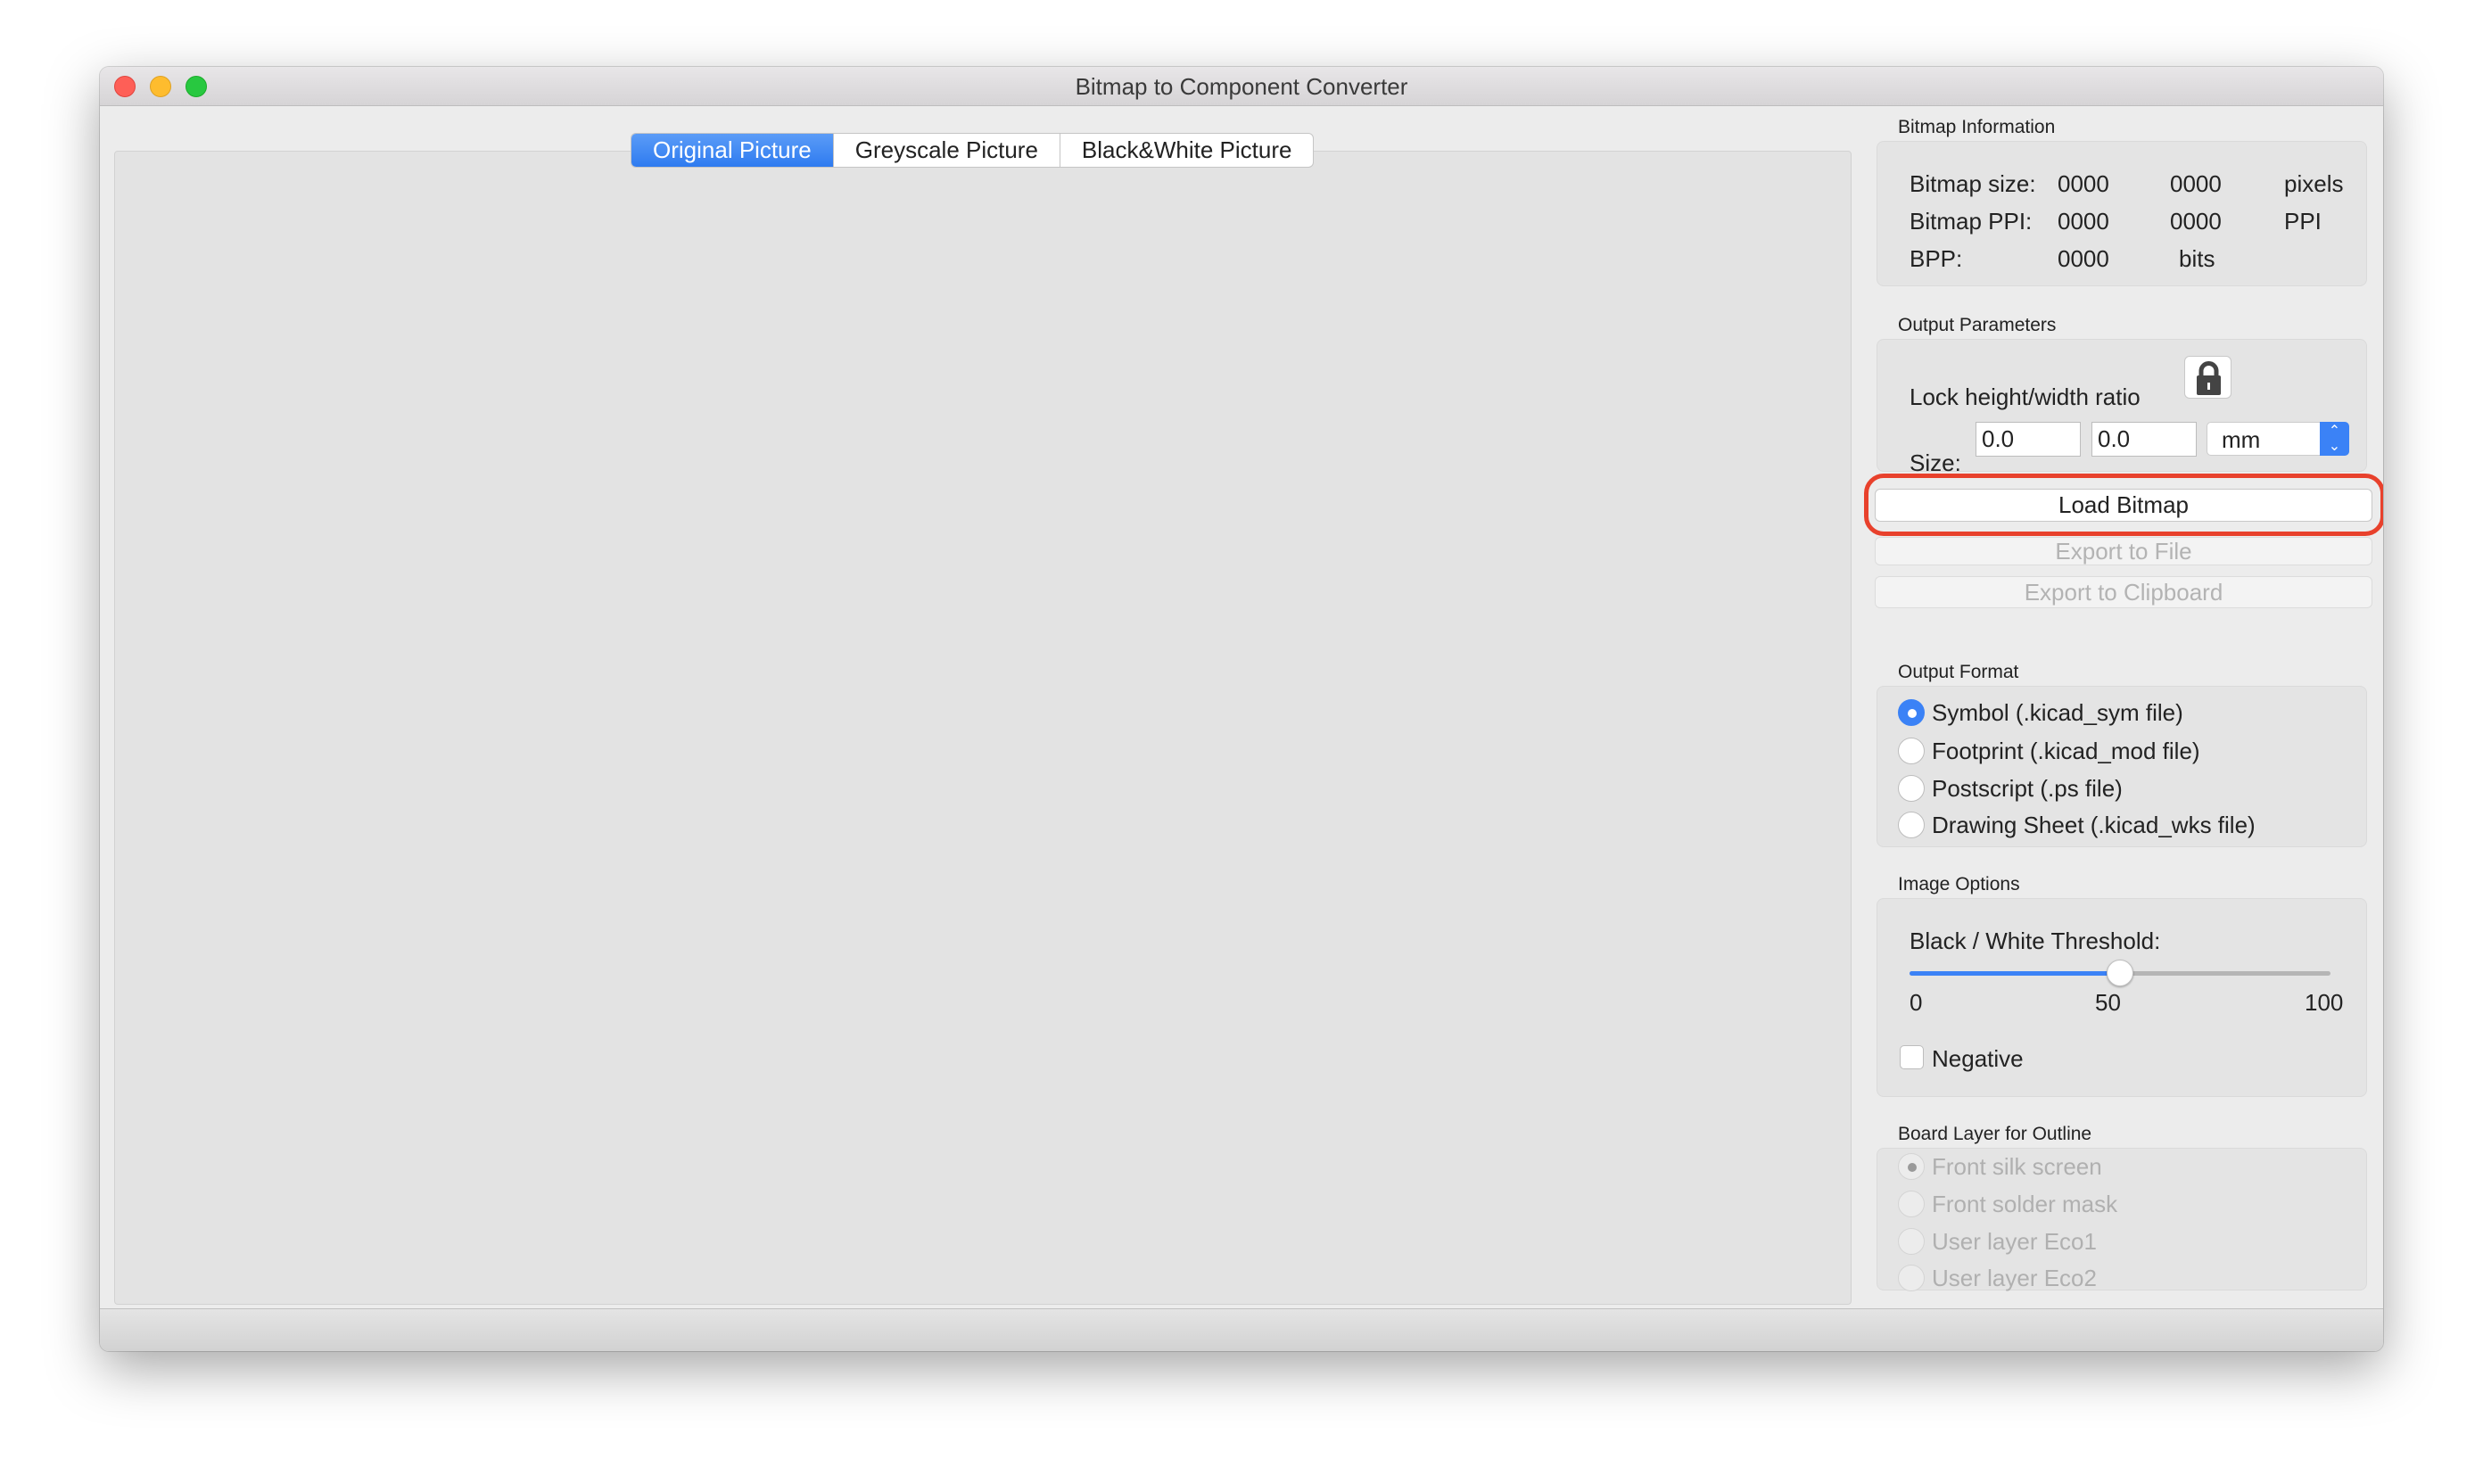  What do you see at coordinates (160, 86) in the screenshot?
I see `minimize-button` at bounding box center [160, 86].